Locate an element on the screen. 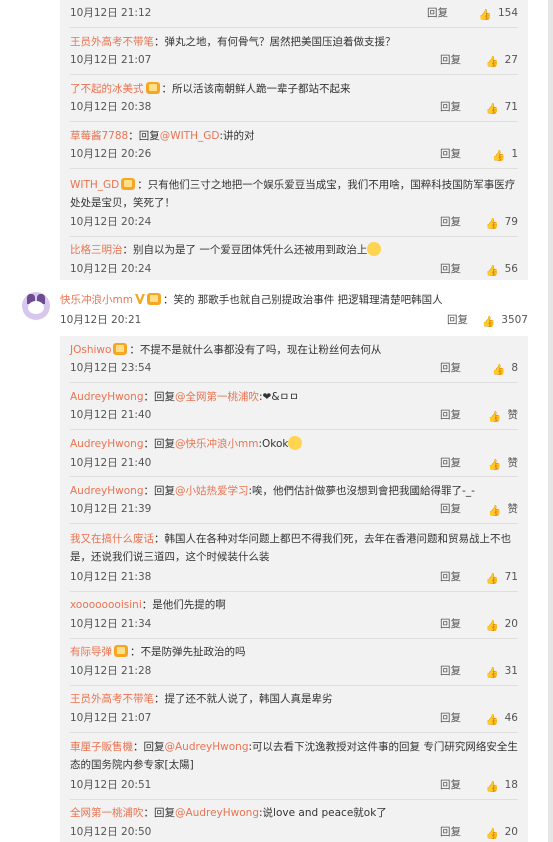 The width and height of the screenshot is (553, 842). like-button: 👍 79 is located at coordinates (493, 223).